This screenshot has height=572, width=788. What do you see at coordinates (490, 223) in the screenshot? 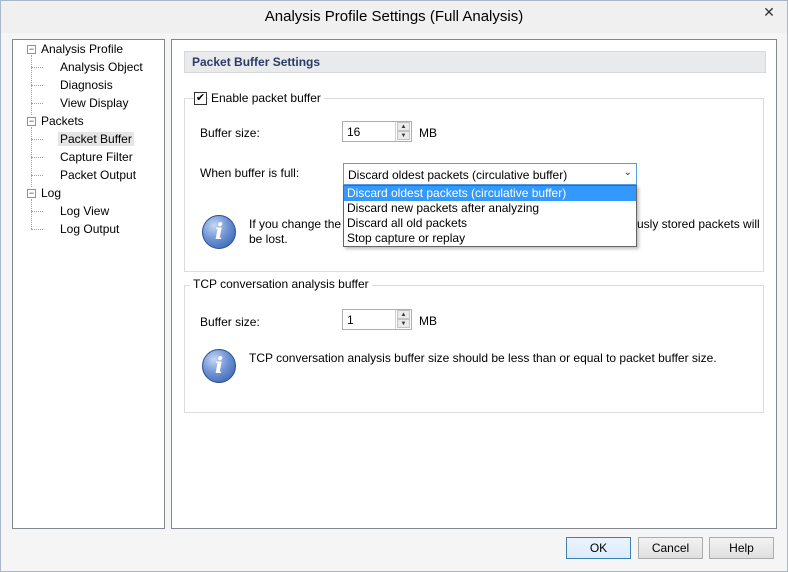
I see `dropdown-option: Discard all old packets` at bounding box center [490, 223].